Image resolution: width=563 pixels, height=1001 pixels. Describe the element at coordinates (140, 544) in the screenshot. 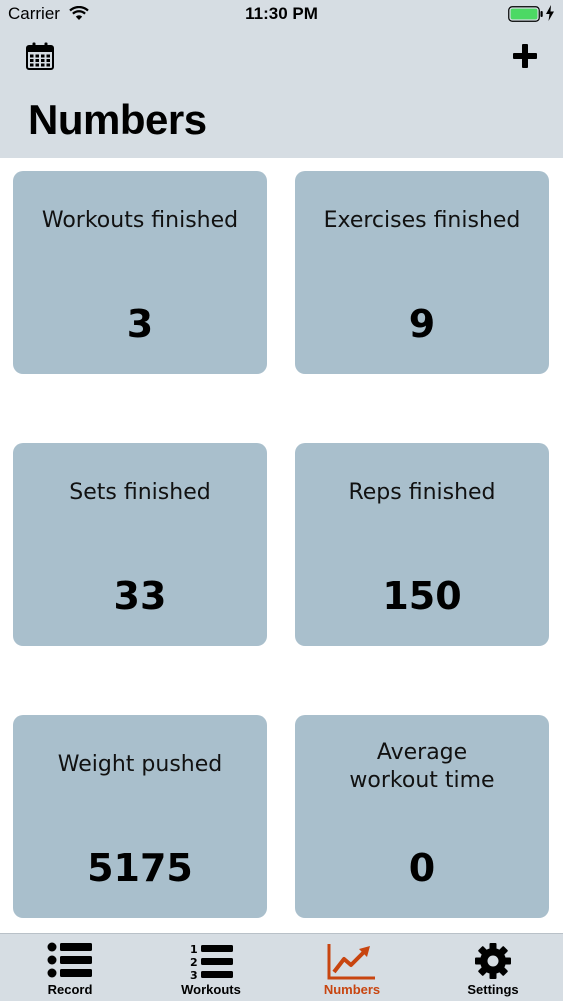

I see `stat-card-sets: Sets finished 33` at that location.